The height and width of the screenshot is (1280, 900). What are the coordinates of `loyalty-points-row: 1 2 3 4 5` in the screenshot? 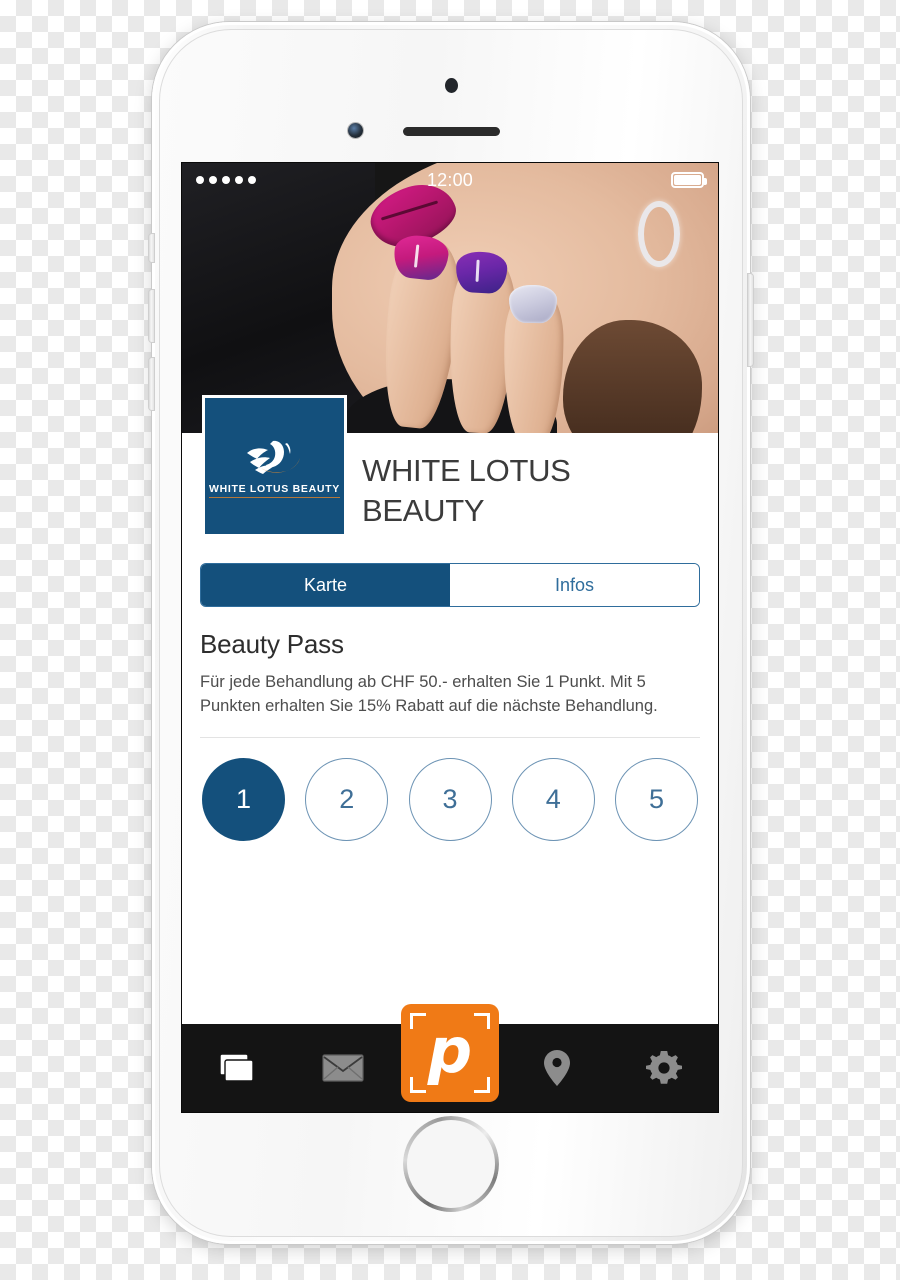 It's located at (450, 799).